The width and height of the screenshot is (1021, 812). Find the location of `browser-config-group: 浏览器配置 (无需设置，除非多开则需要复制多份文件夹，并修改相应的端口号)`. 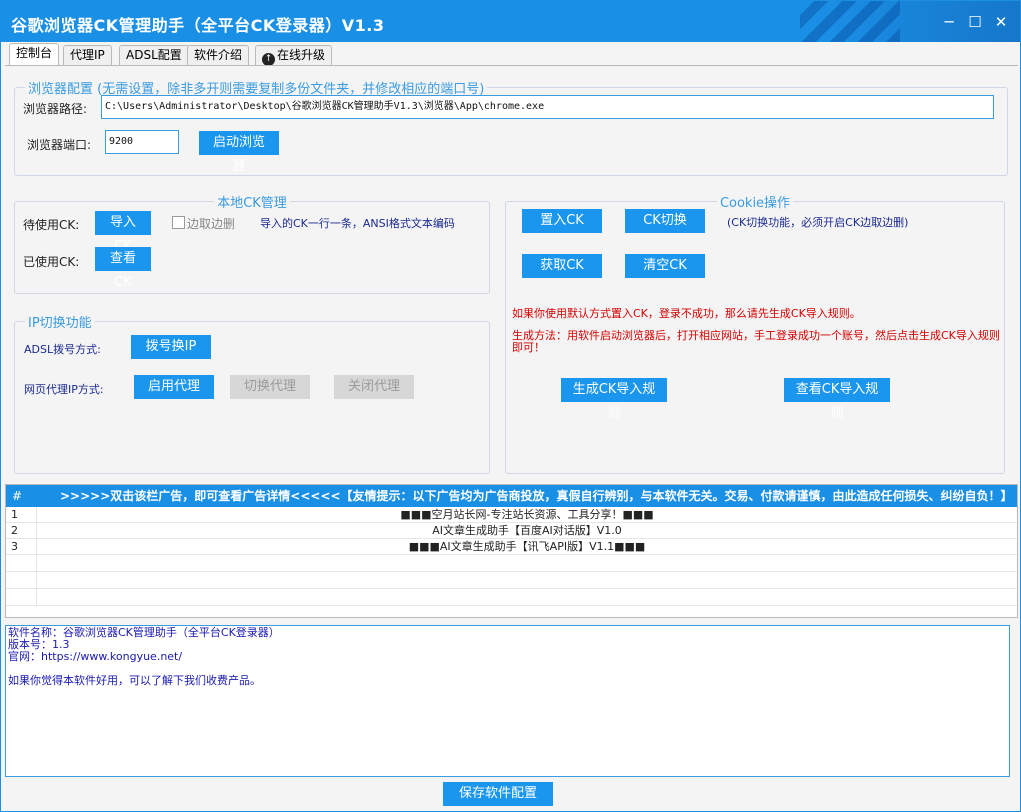

browser-config-group: 浏览器配置 (无需设置，除非多开则需要复制多份文件夹，并修改相应的端口号) is located at coordinates (511, 127).